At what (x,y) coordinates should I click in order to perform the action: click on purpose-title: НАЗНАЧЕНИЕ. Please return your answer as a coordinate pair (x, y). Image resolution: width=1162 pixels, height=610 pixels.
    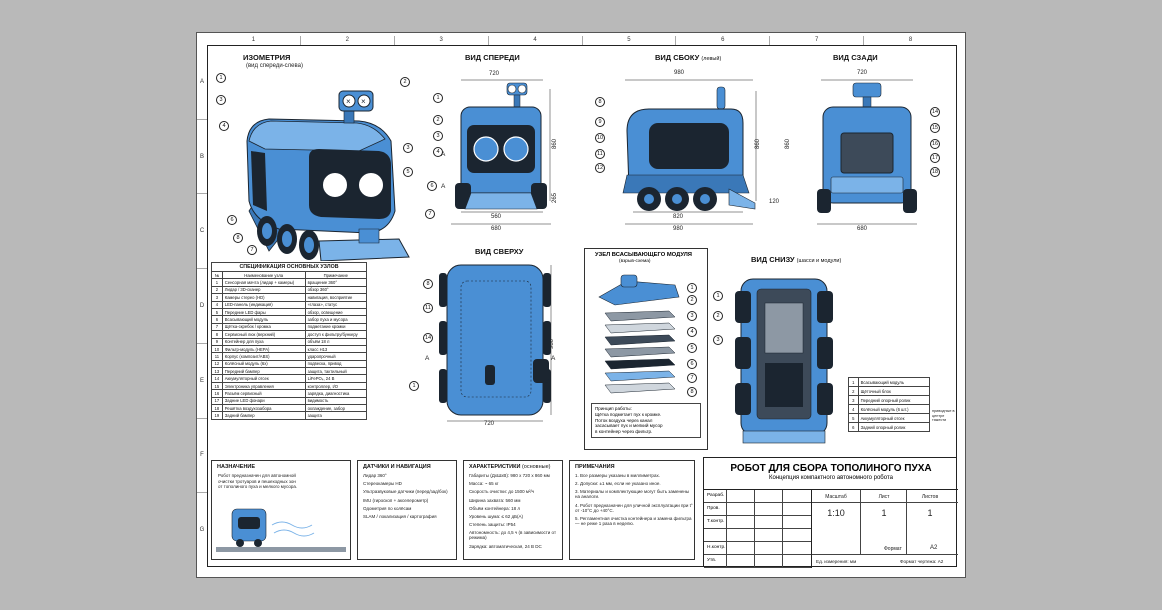
    Looking at the image, I should click on (236, 467).